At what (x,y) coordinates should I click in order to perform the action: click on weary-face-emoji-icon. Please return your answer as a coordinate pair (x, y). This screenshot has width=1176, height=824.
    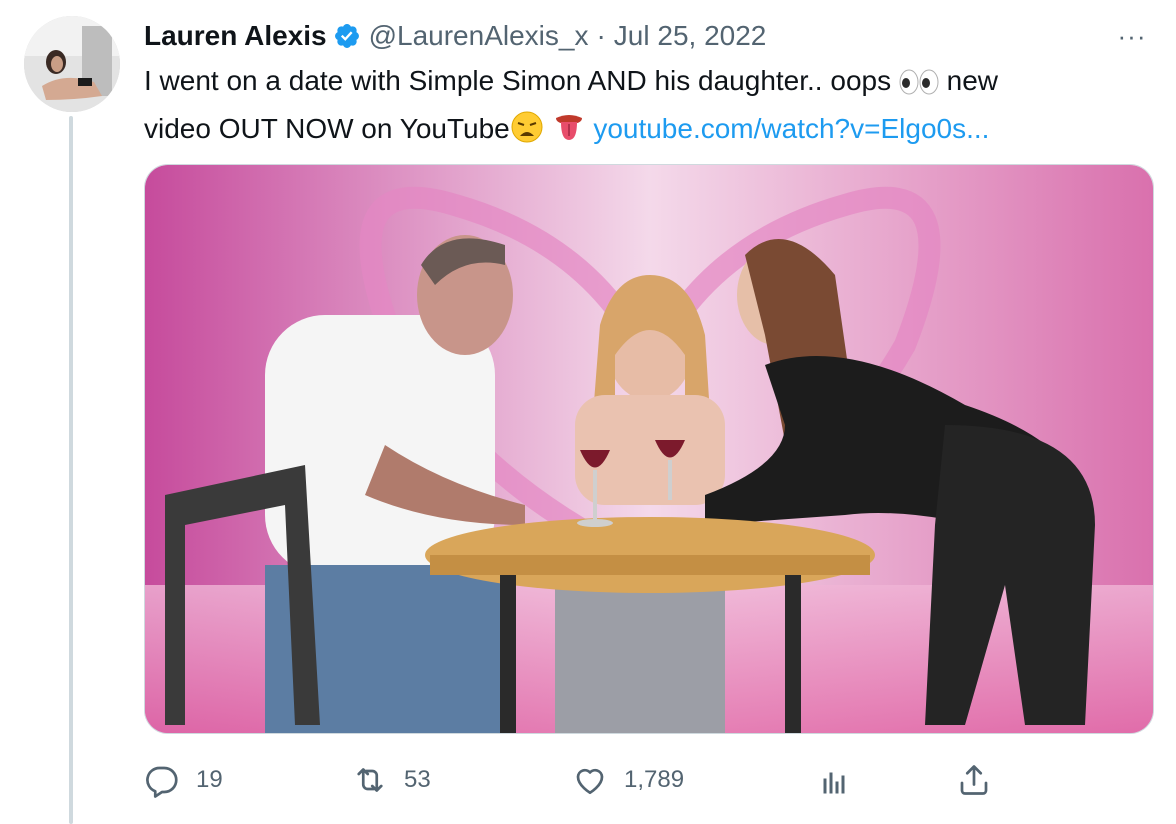
    Looking at the image, I should click on (527, 133).